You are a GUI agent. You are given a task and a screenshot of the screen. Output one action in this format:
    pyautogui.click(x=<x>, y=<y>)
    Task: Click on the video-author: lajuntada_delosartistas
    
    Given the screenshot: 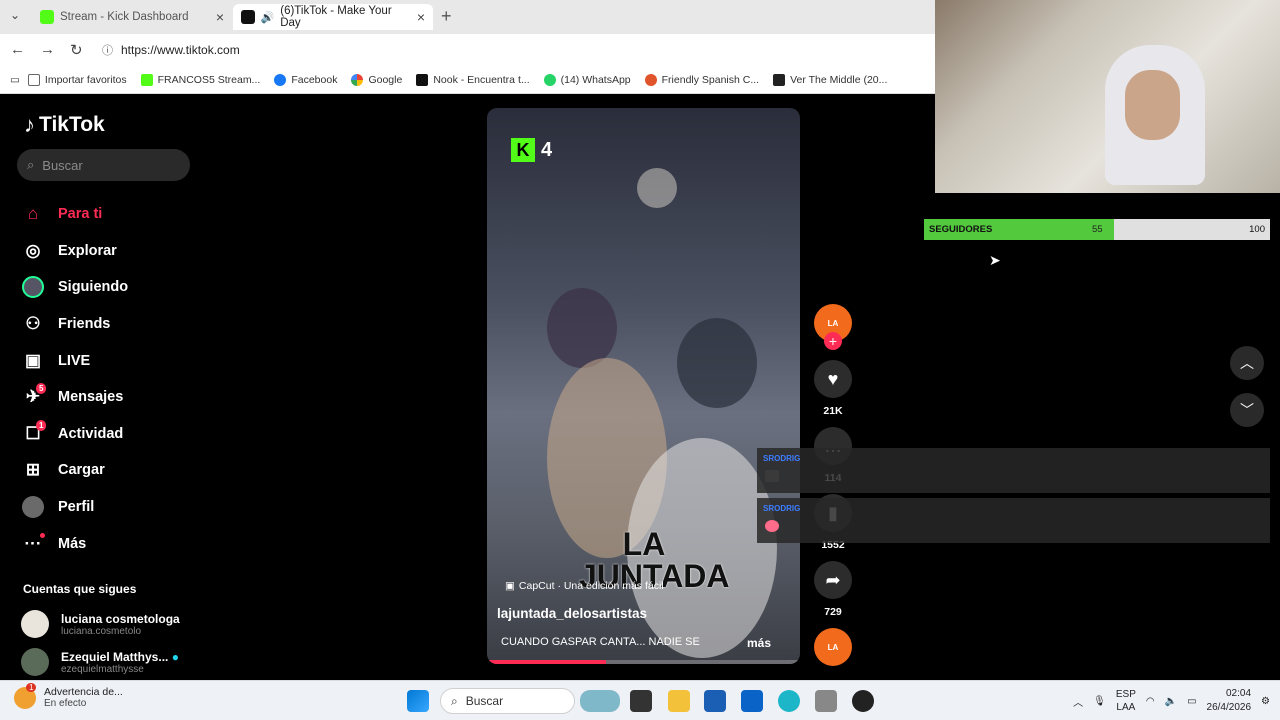 What is the action you would take?
    pyautogui.click(x=572, y=613)
    